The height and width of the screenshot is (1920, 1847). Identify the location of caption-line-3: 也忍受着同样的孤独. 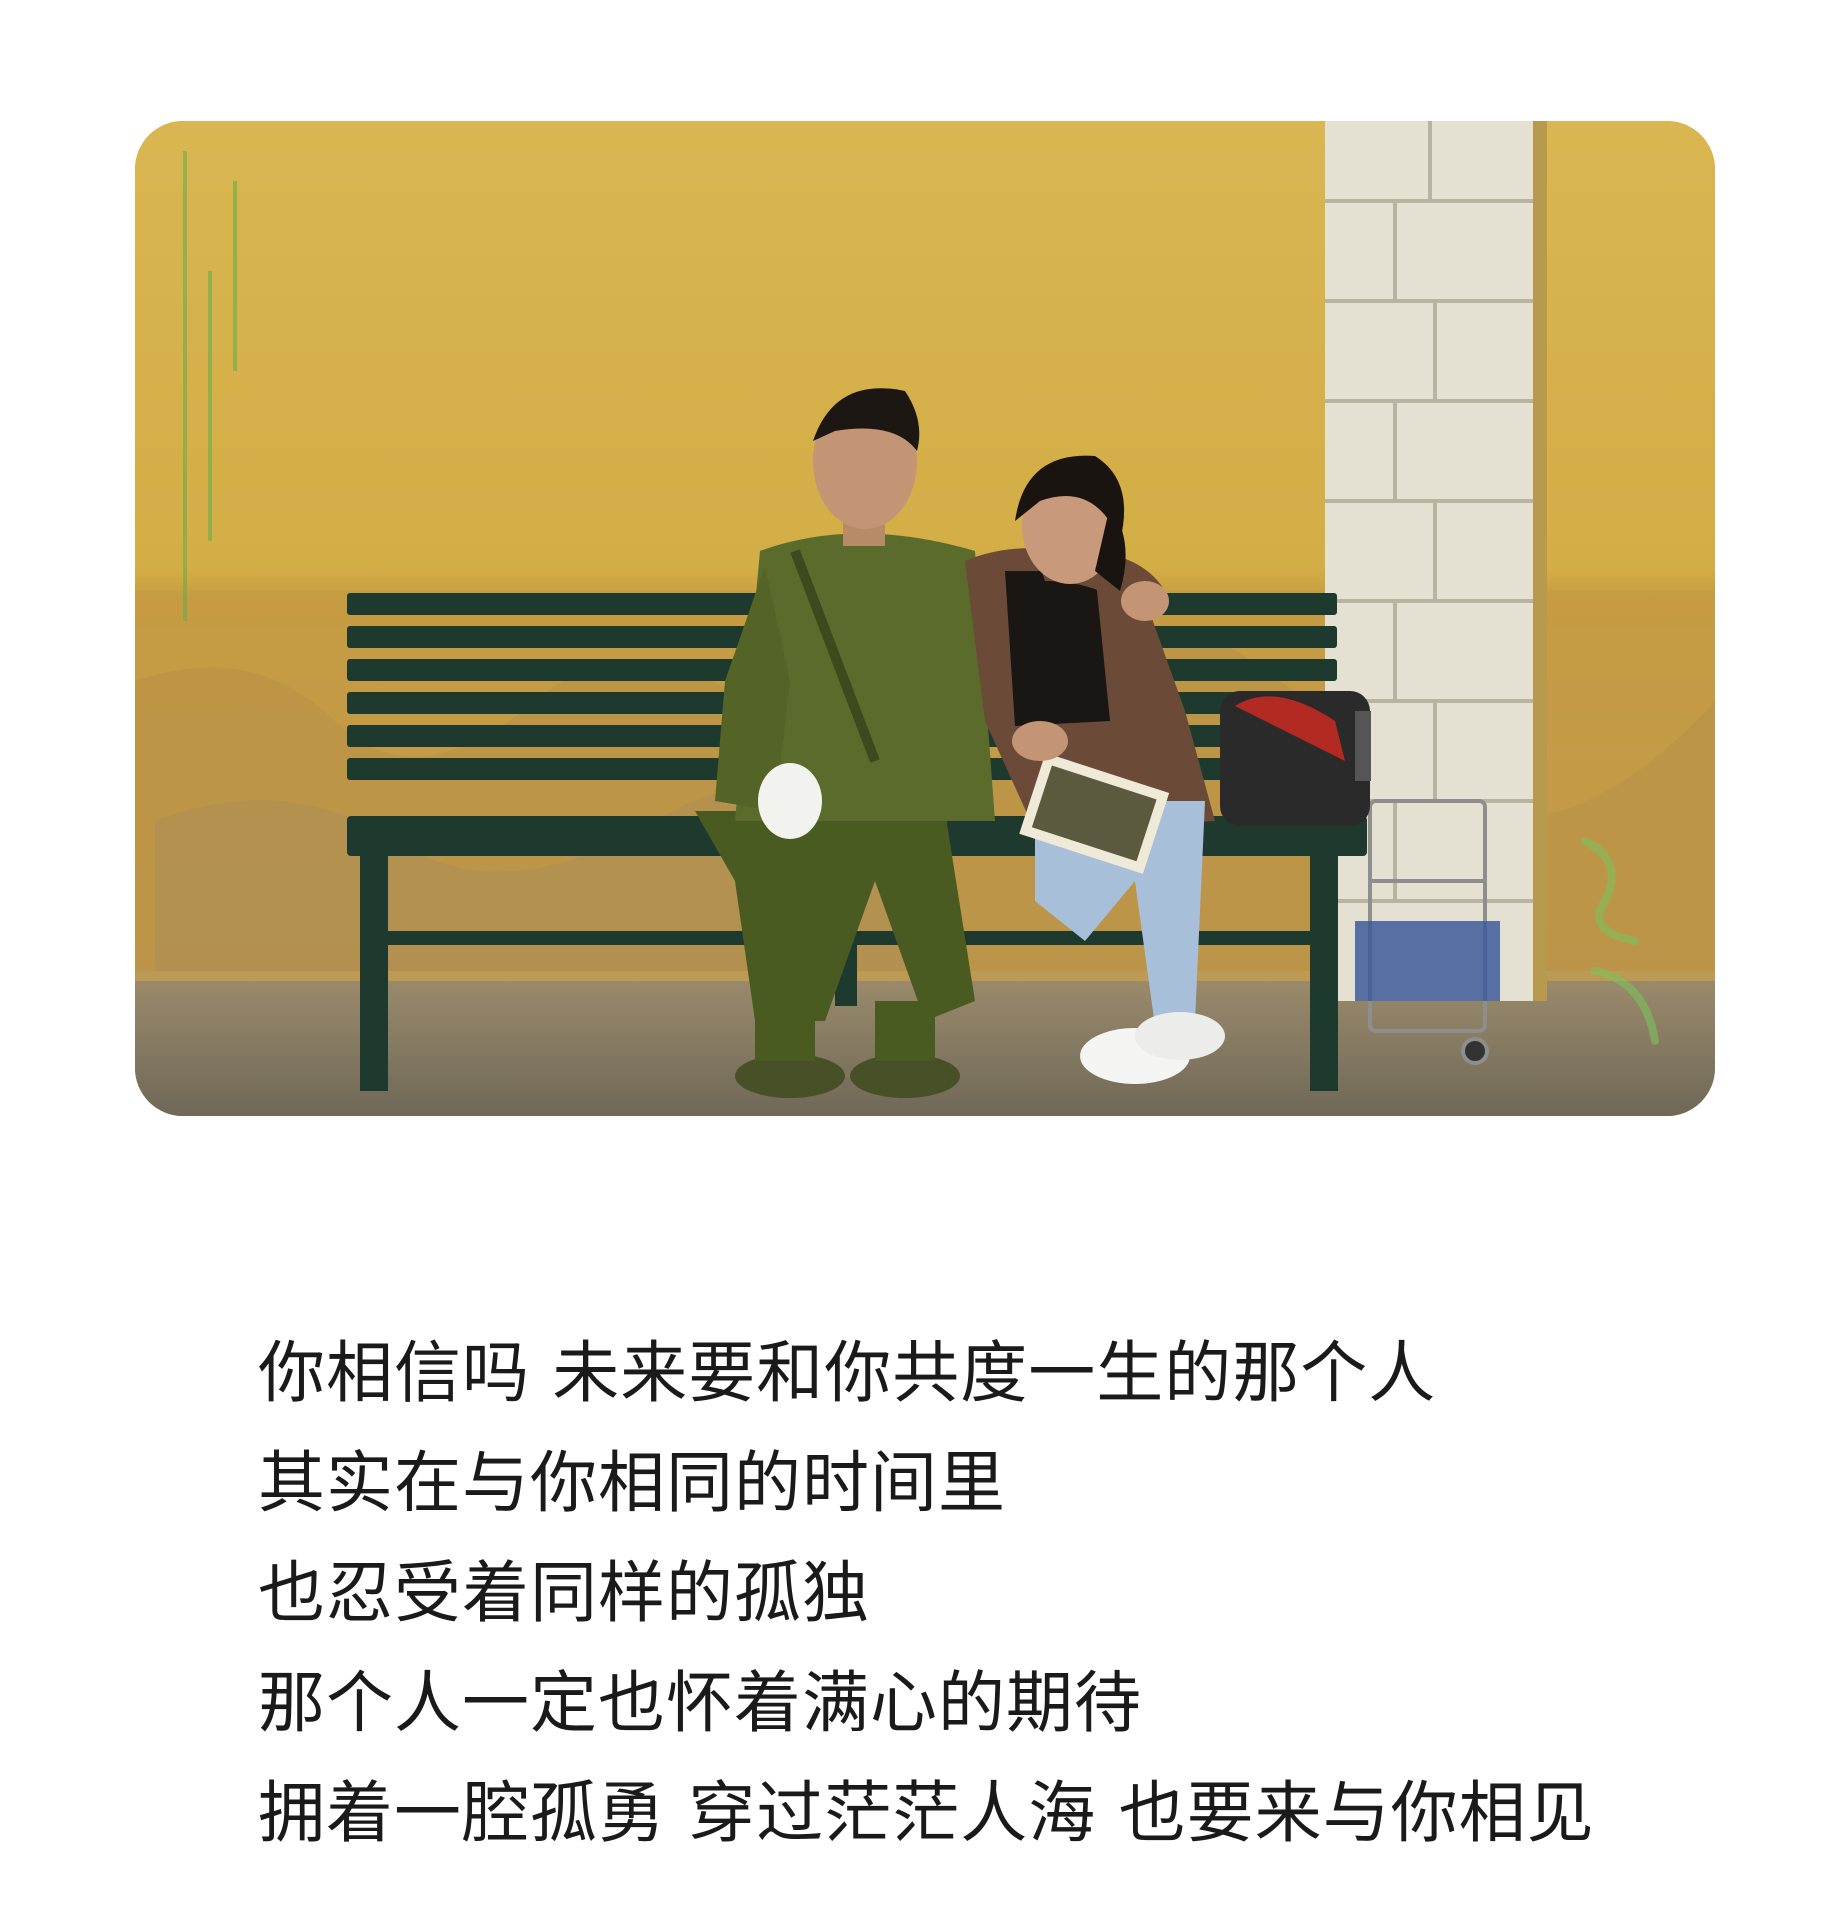
(564, 1593).